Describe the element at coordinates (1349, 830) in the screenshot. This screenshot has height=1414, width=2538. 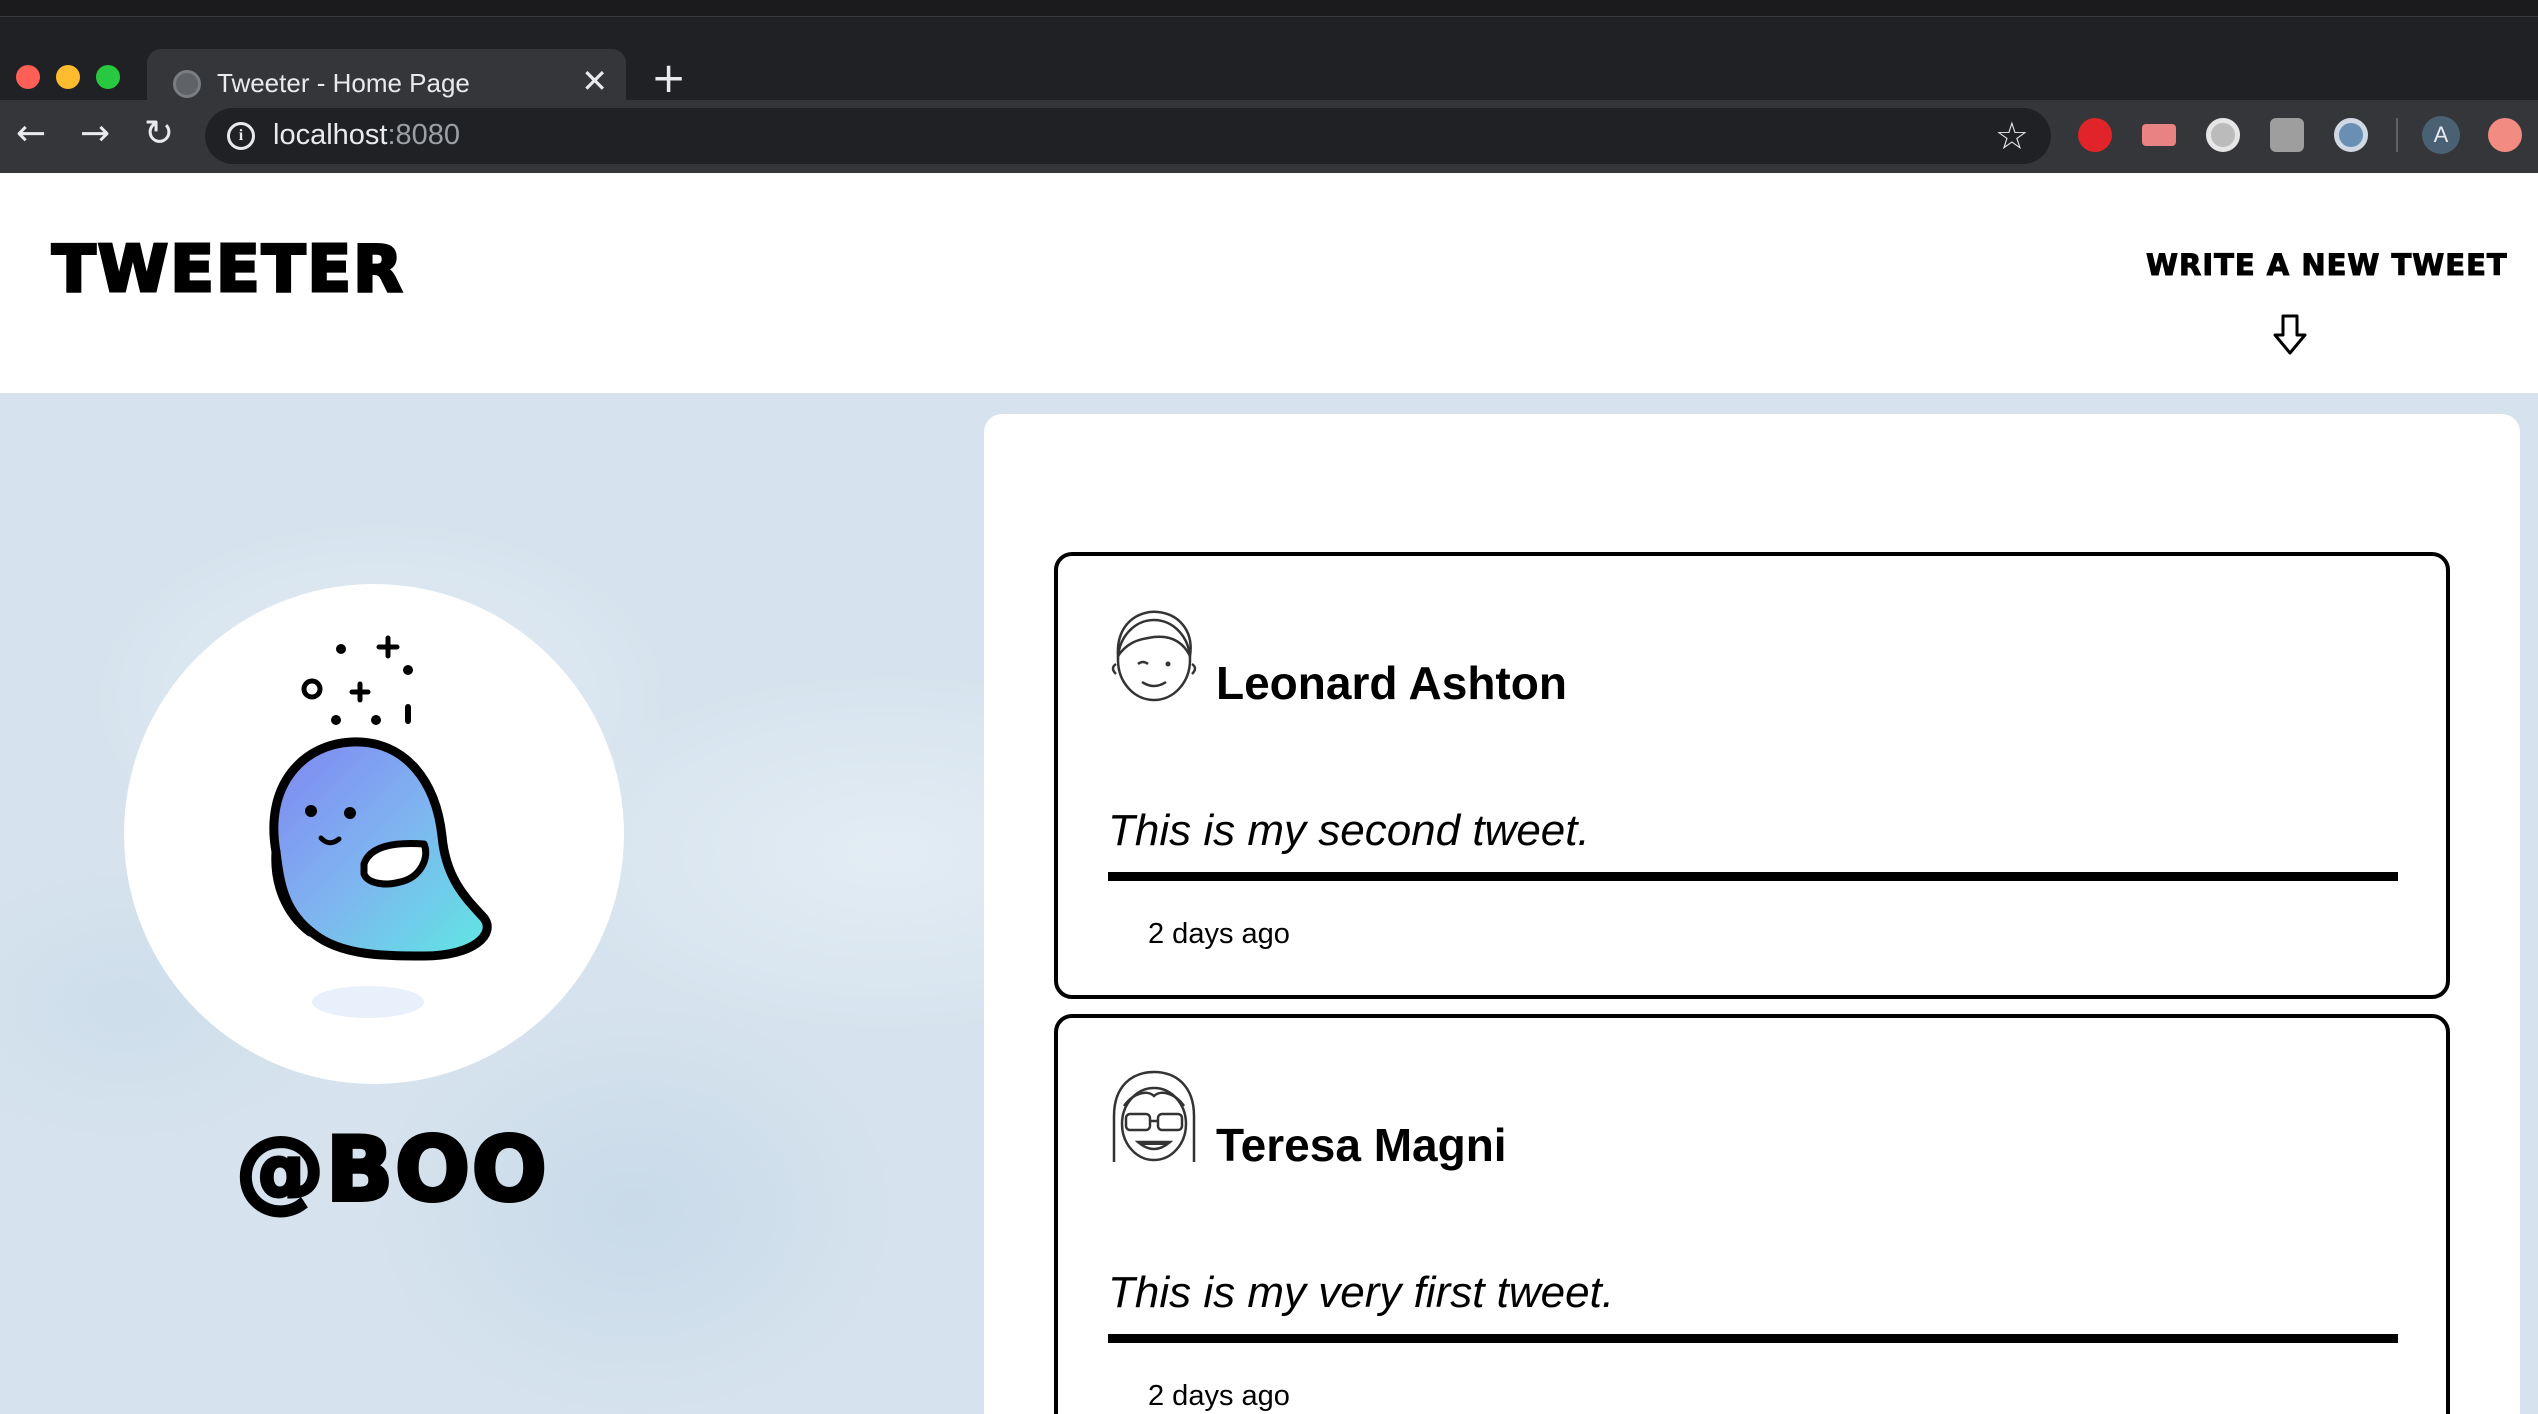
I see `tweet-content: This is my second tweet.` at that location.